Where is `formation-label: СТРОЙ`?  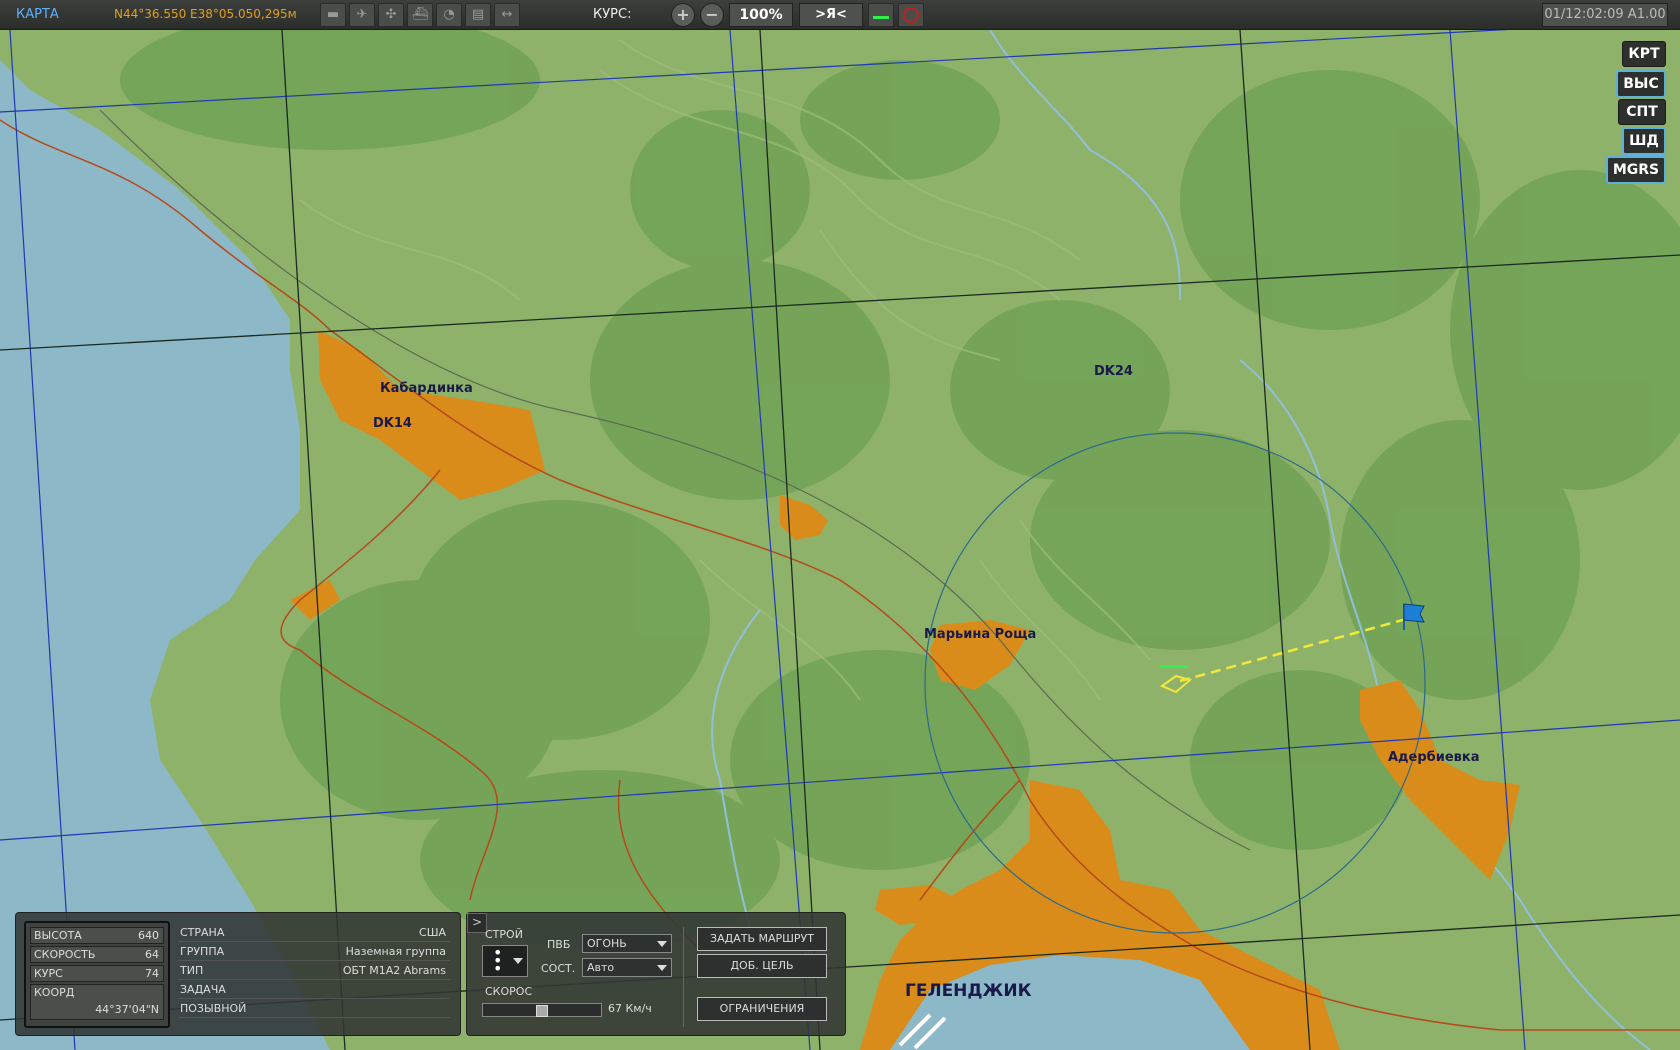
formation-label: СТРОЙ is located at coordinates (504, 934).